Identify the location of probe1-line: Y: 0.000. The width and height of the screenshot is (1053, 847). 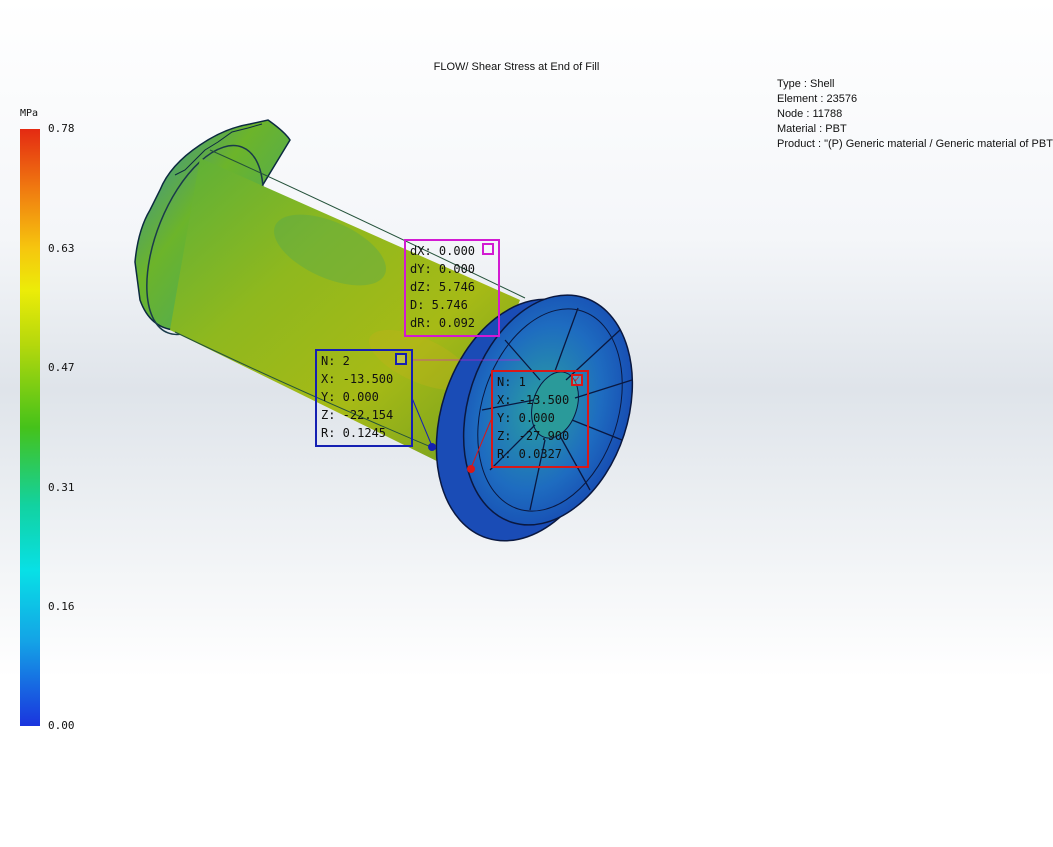
(526, 418).